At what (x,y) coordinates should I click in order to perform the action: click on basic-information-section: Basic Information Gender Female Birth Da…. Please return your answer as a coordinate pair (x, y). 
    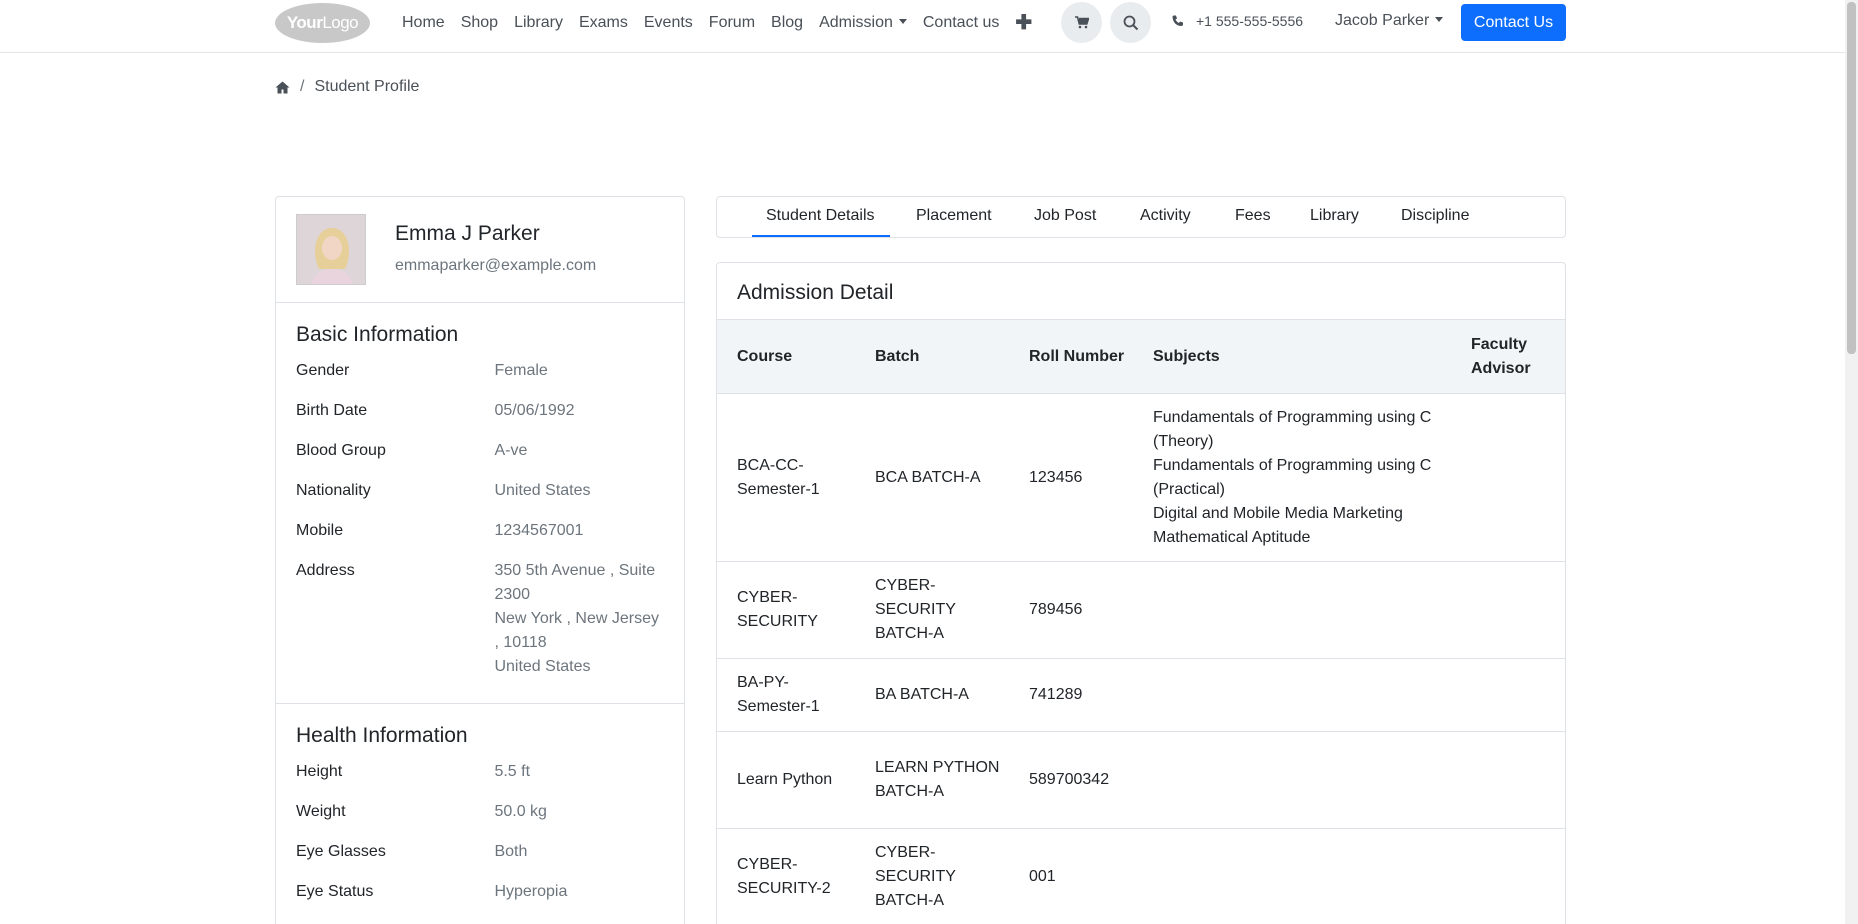
    Looking at the image, I should click on (480, 503).